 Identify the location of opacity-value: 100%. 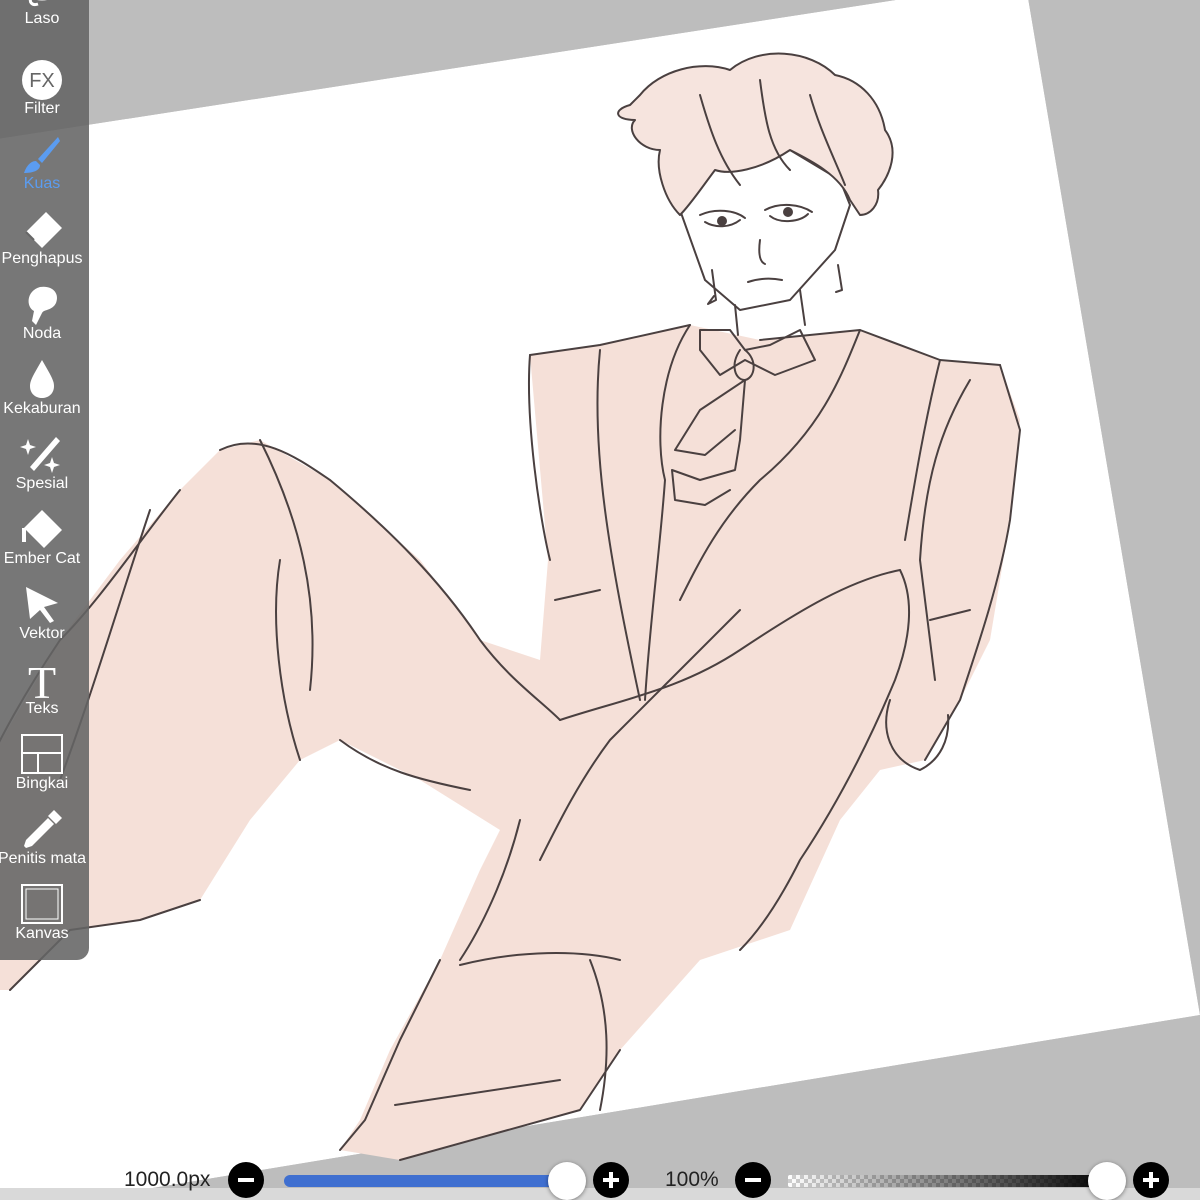
(692, 1179).